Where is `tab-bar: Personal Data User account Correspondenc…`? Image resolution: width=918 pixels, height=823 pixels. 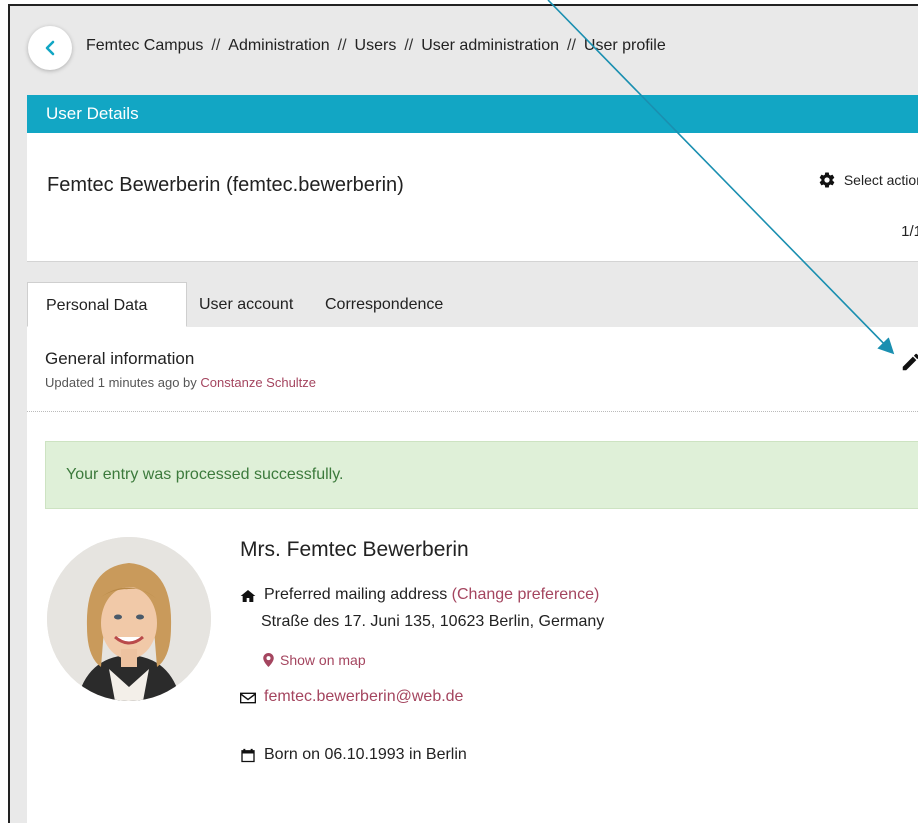 tab-bar: Personal Data User account Correspondenc… is located at coordinates (472, 305).